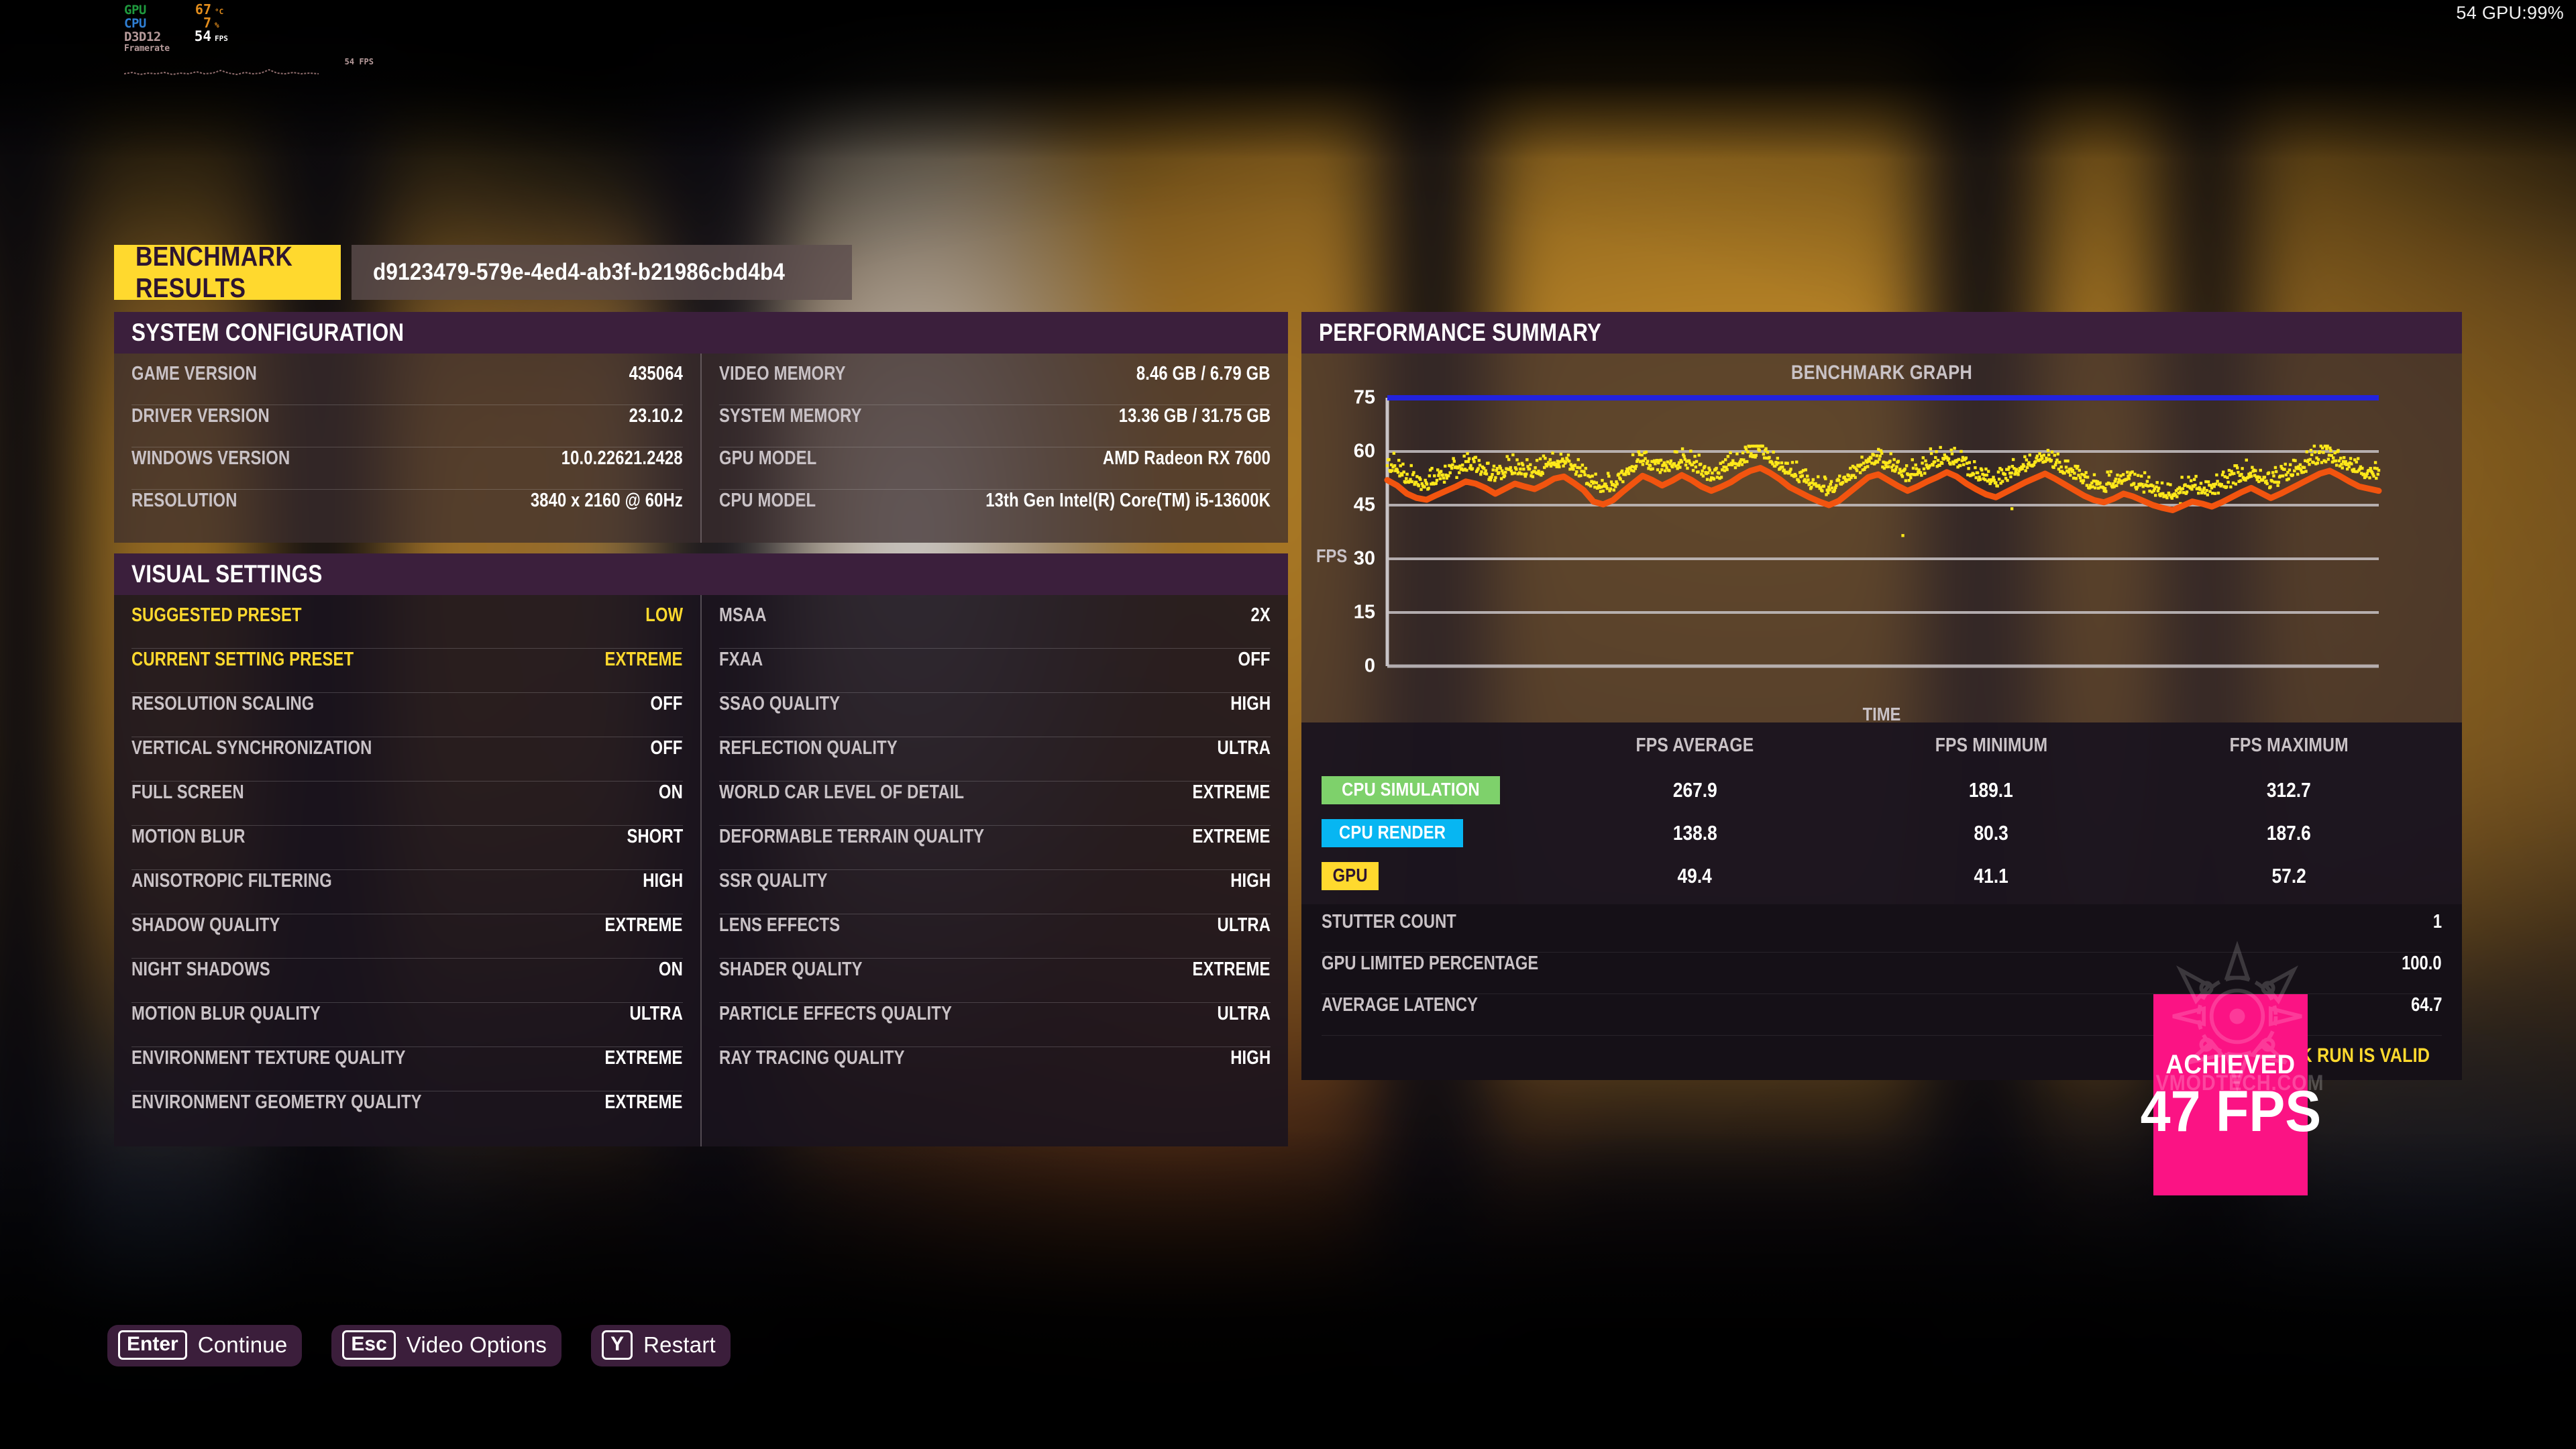 Image resolution: width=2576 pixels, height=1449 pixels. Describe the element at coordinates (231, 881) in the screenshot. I see `visual-setting-key: ANISOTROPIC FILTERING` at that location.